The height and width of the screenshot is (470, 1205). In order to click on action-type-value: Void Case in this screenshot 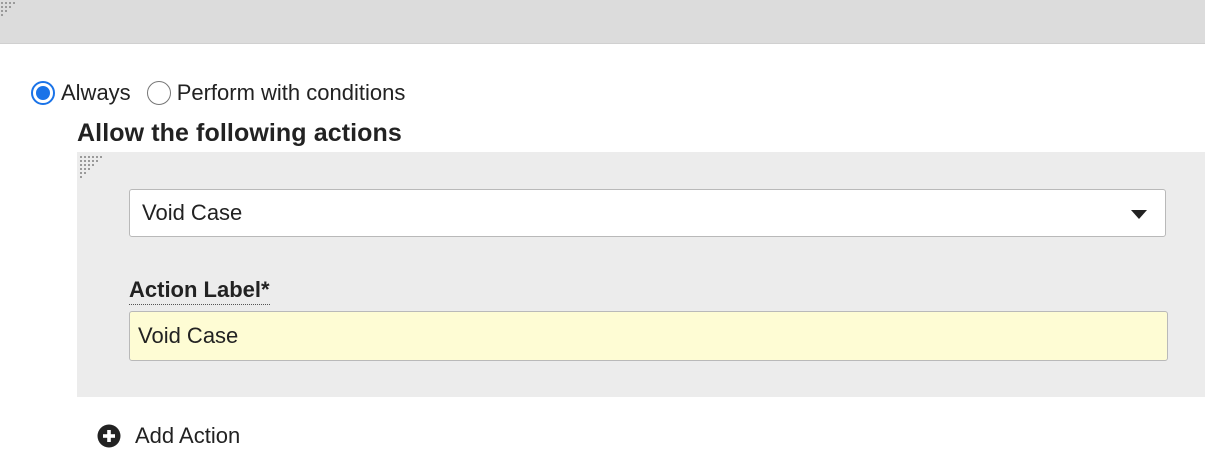, I will do `click(192, 212)`.